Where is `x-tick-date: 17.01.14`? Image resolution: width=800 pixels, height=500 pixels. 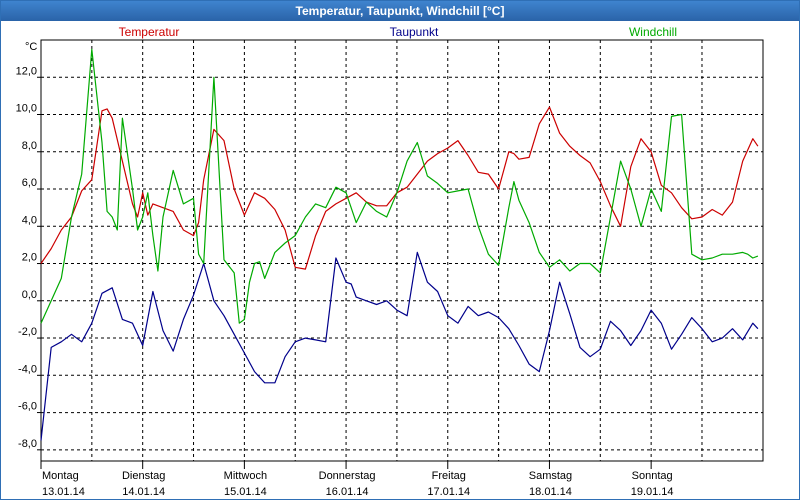
x-tick-date: 17.01.14 is located at coordinates (448, 491).